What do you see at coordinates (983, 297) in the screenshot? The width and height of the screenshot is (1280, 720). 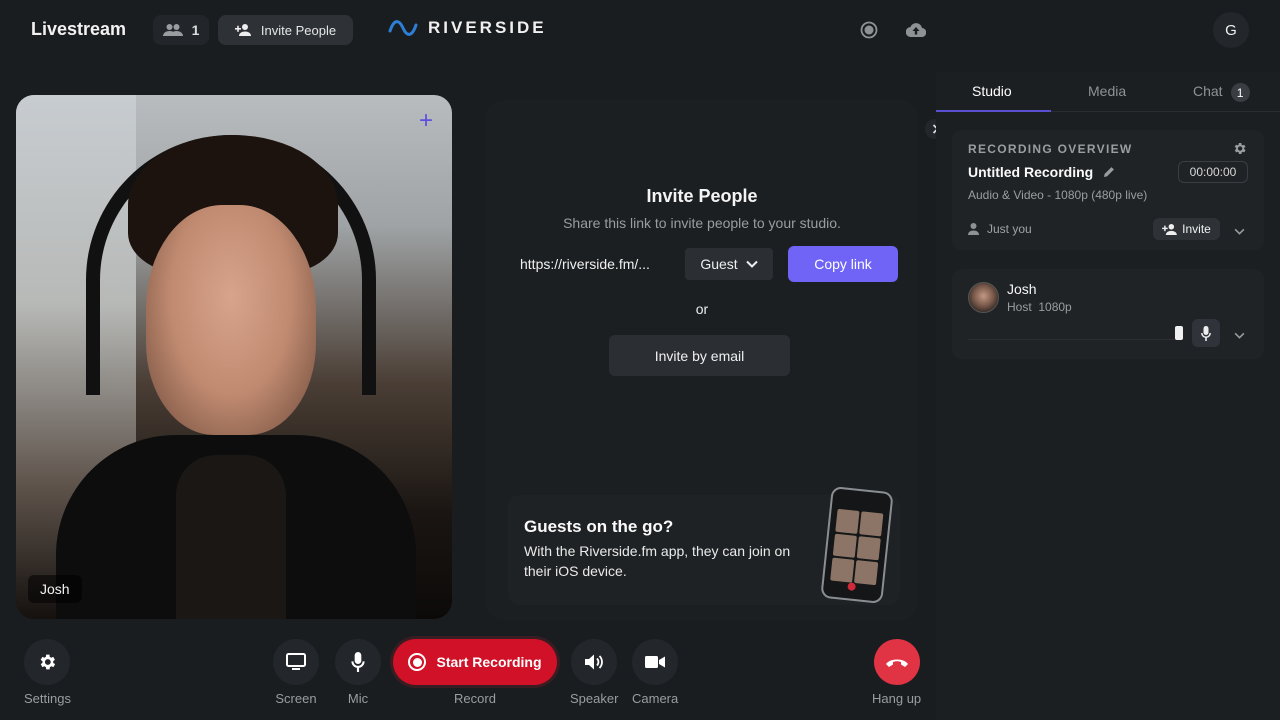 I see `participant-avatar` at bounding box center [983, 297].